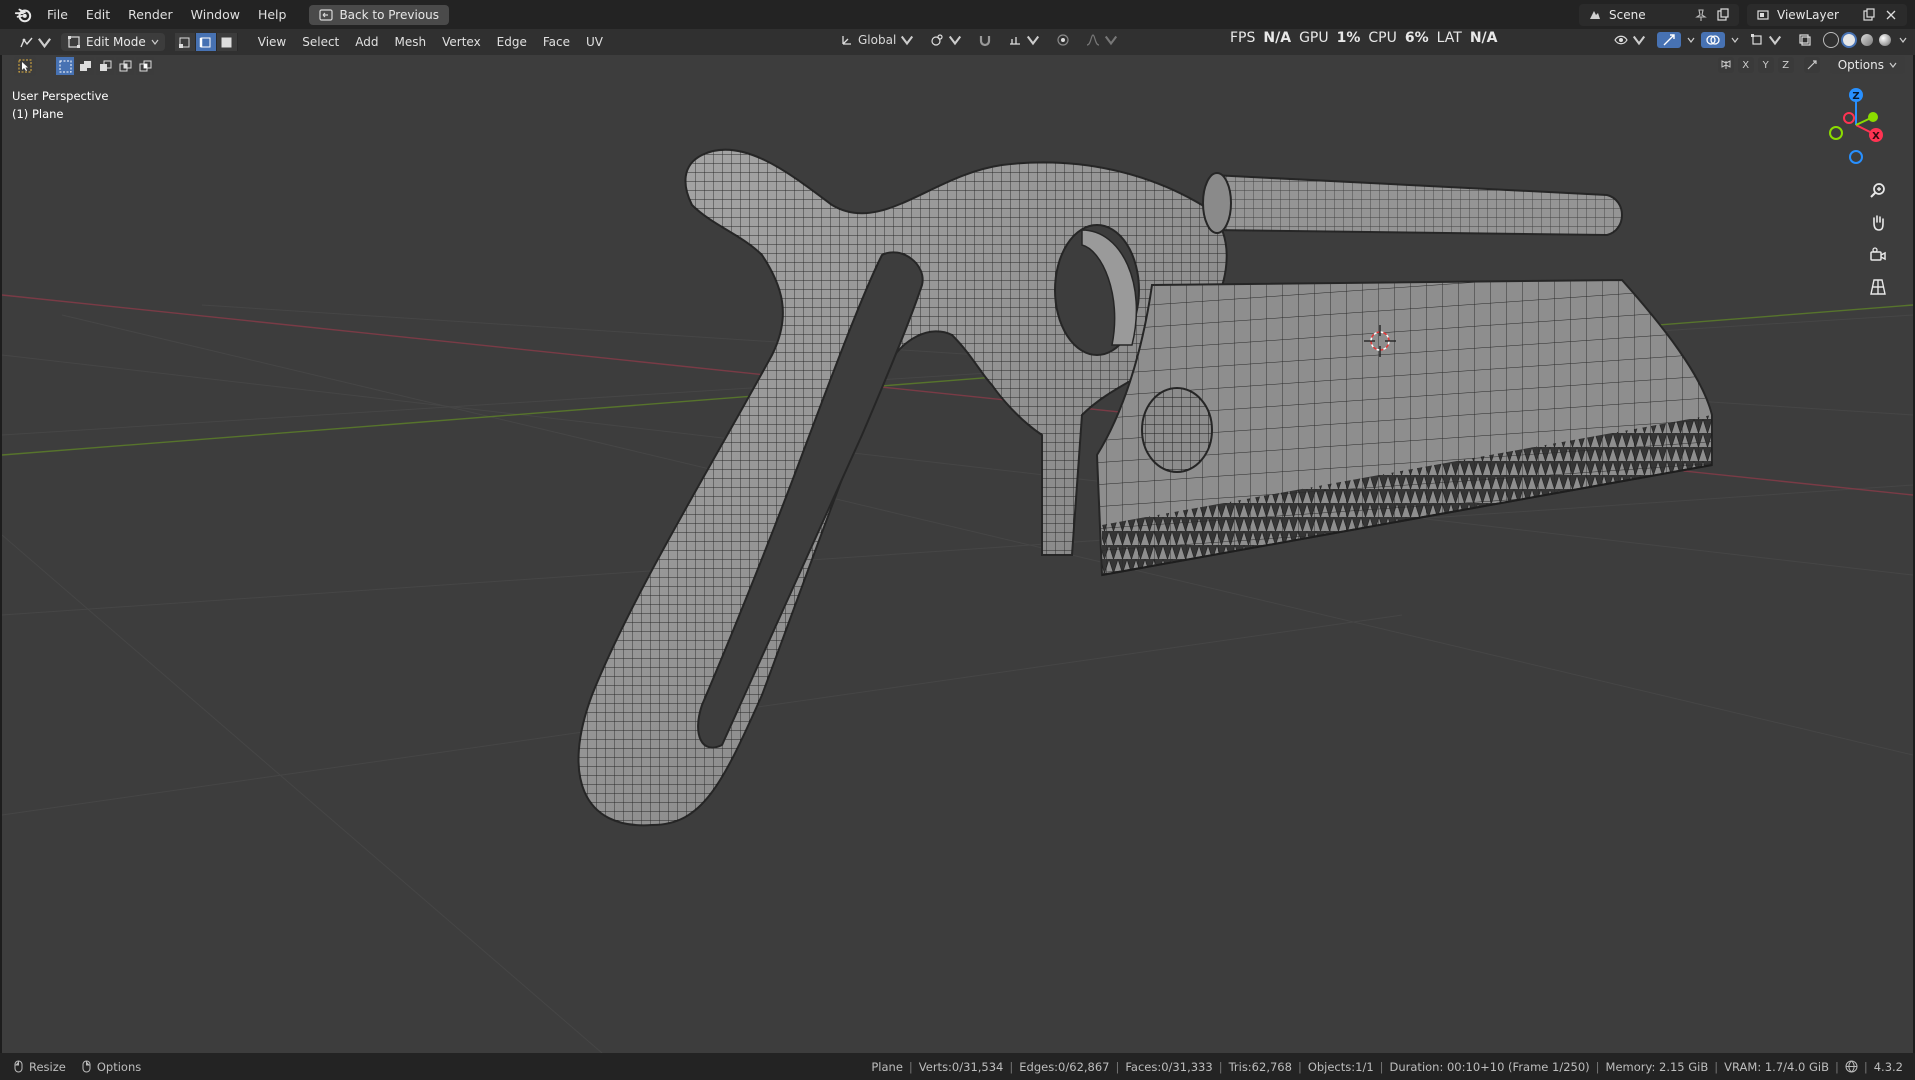 The height and width of the screenshot is (1080, 1915). Describe the element at coordinates (1867, 40) in the screenshot. I see `material-shading-button` at that location.